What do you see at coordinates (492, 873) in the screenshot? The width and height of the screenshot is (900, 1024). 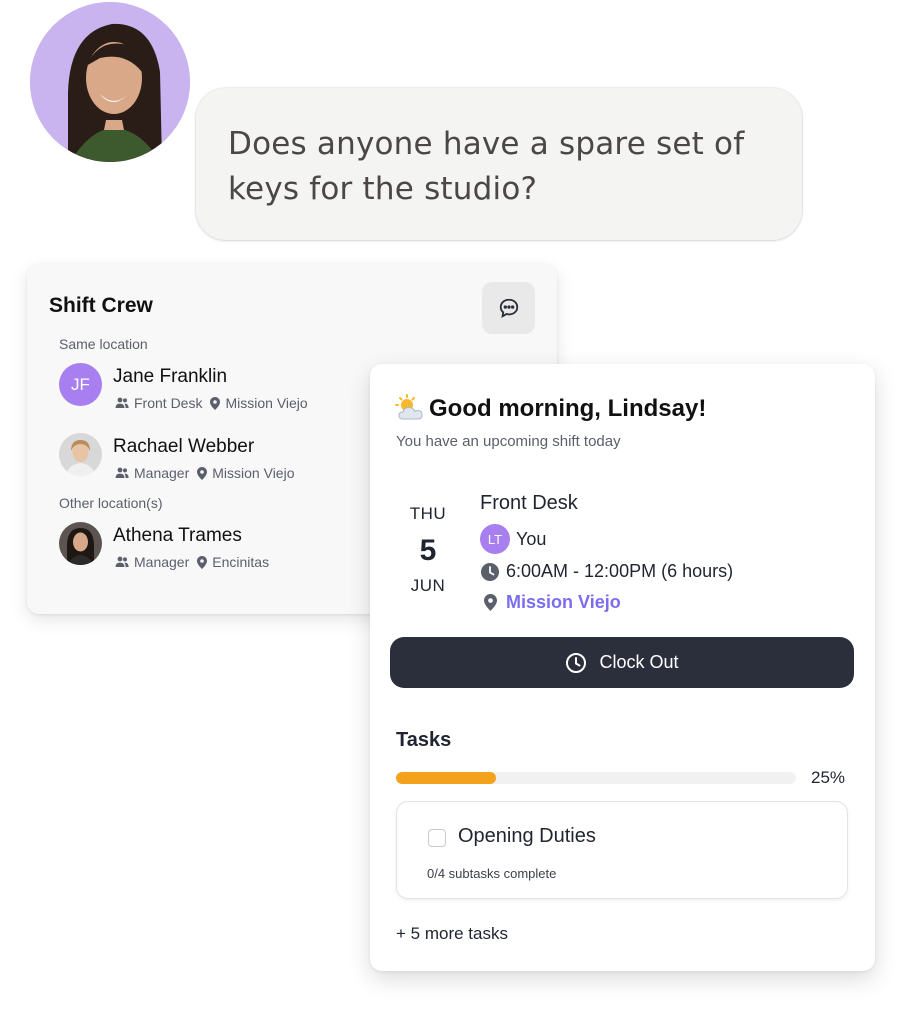 I see `task-subtask-status: 0/4 subtasks complete` at bounding box center [492, 873].